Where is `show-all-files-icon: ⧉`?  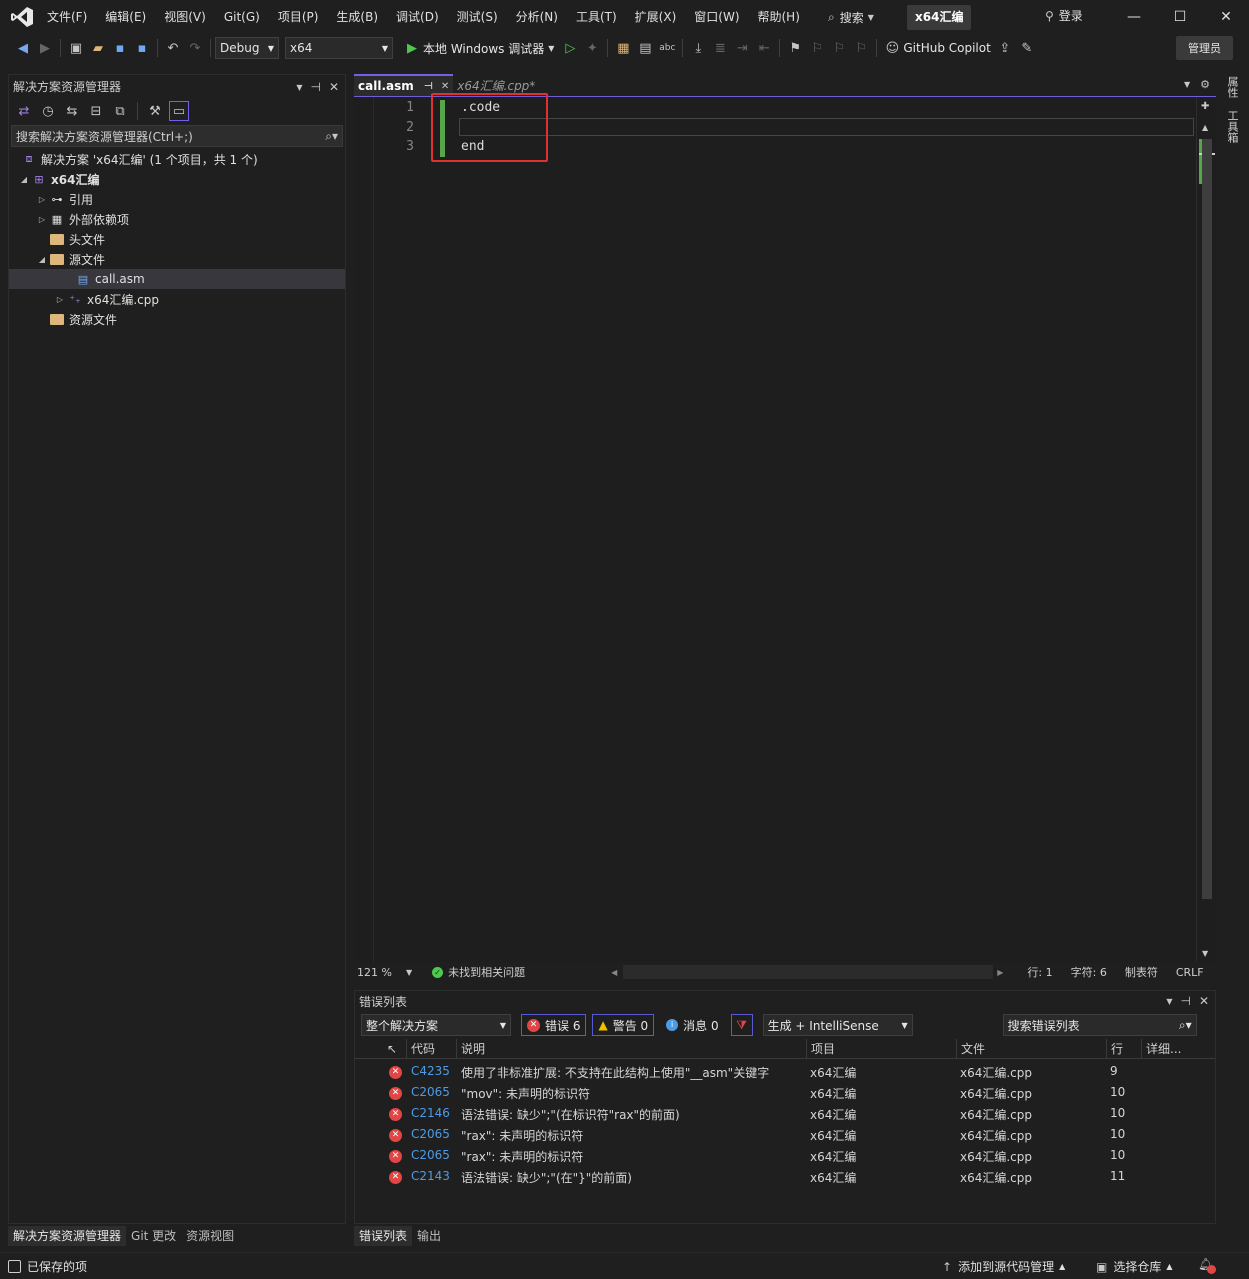
show-all-files-icon: ⧉ is located at coordinates (120, 111).